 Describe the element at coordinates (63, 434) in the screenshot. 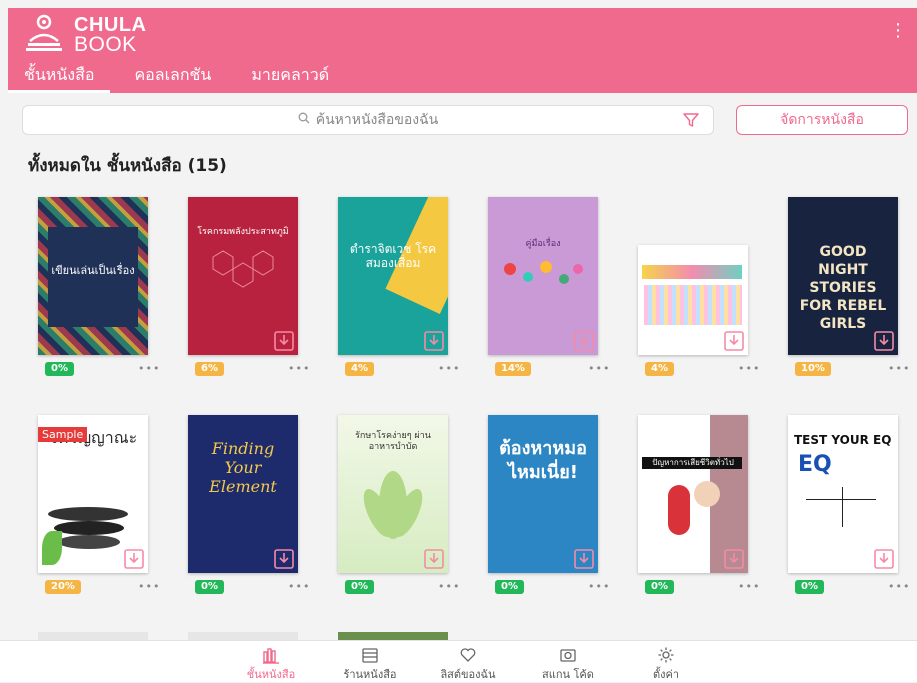

I see `sample-badge: Sample` at that location.